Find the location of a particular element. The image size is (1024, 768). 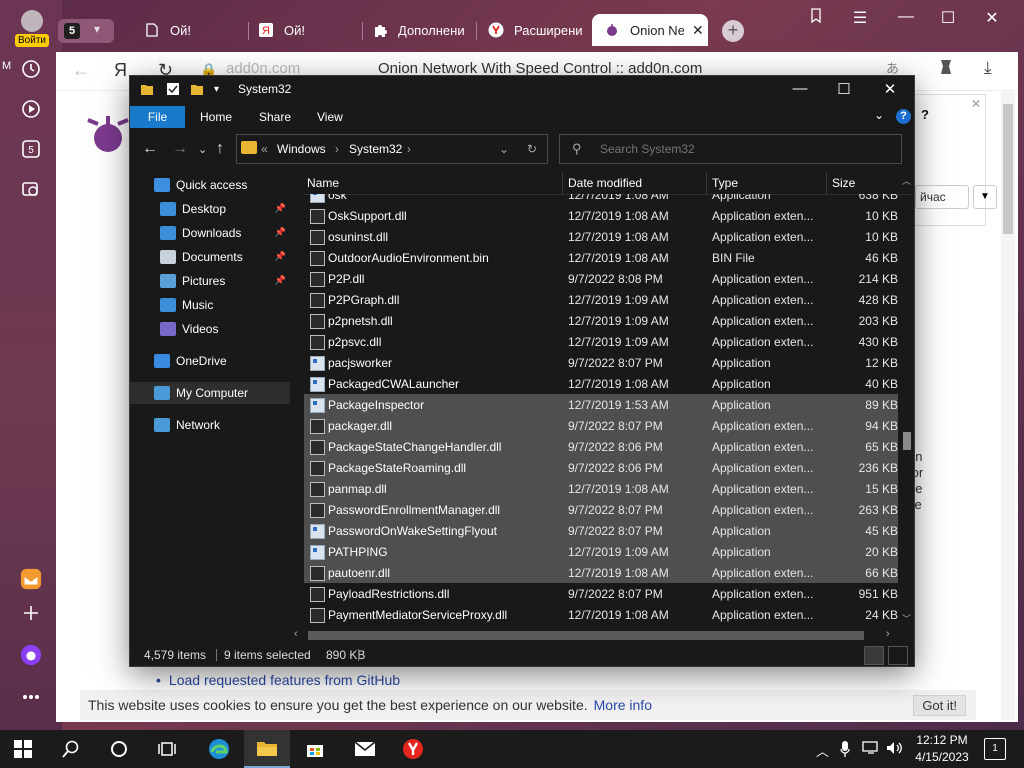

tab-counter-button: 5 ▾ is located at coordinates (86, 31).